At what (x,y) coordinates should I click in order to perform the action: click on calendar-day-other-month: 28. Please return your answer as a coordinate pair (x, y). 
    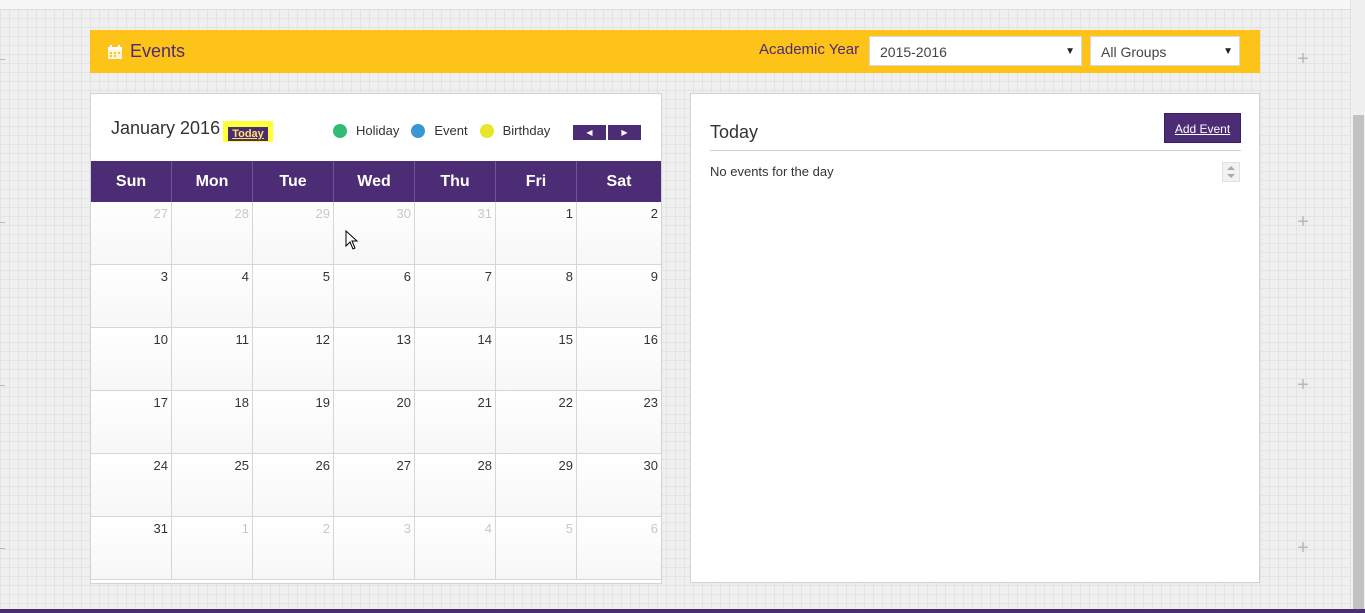
    Looking at the image, I should click on (212, 233).